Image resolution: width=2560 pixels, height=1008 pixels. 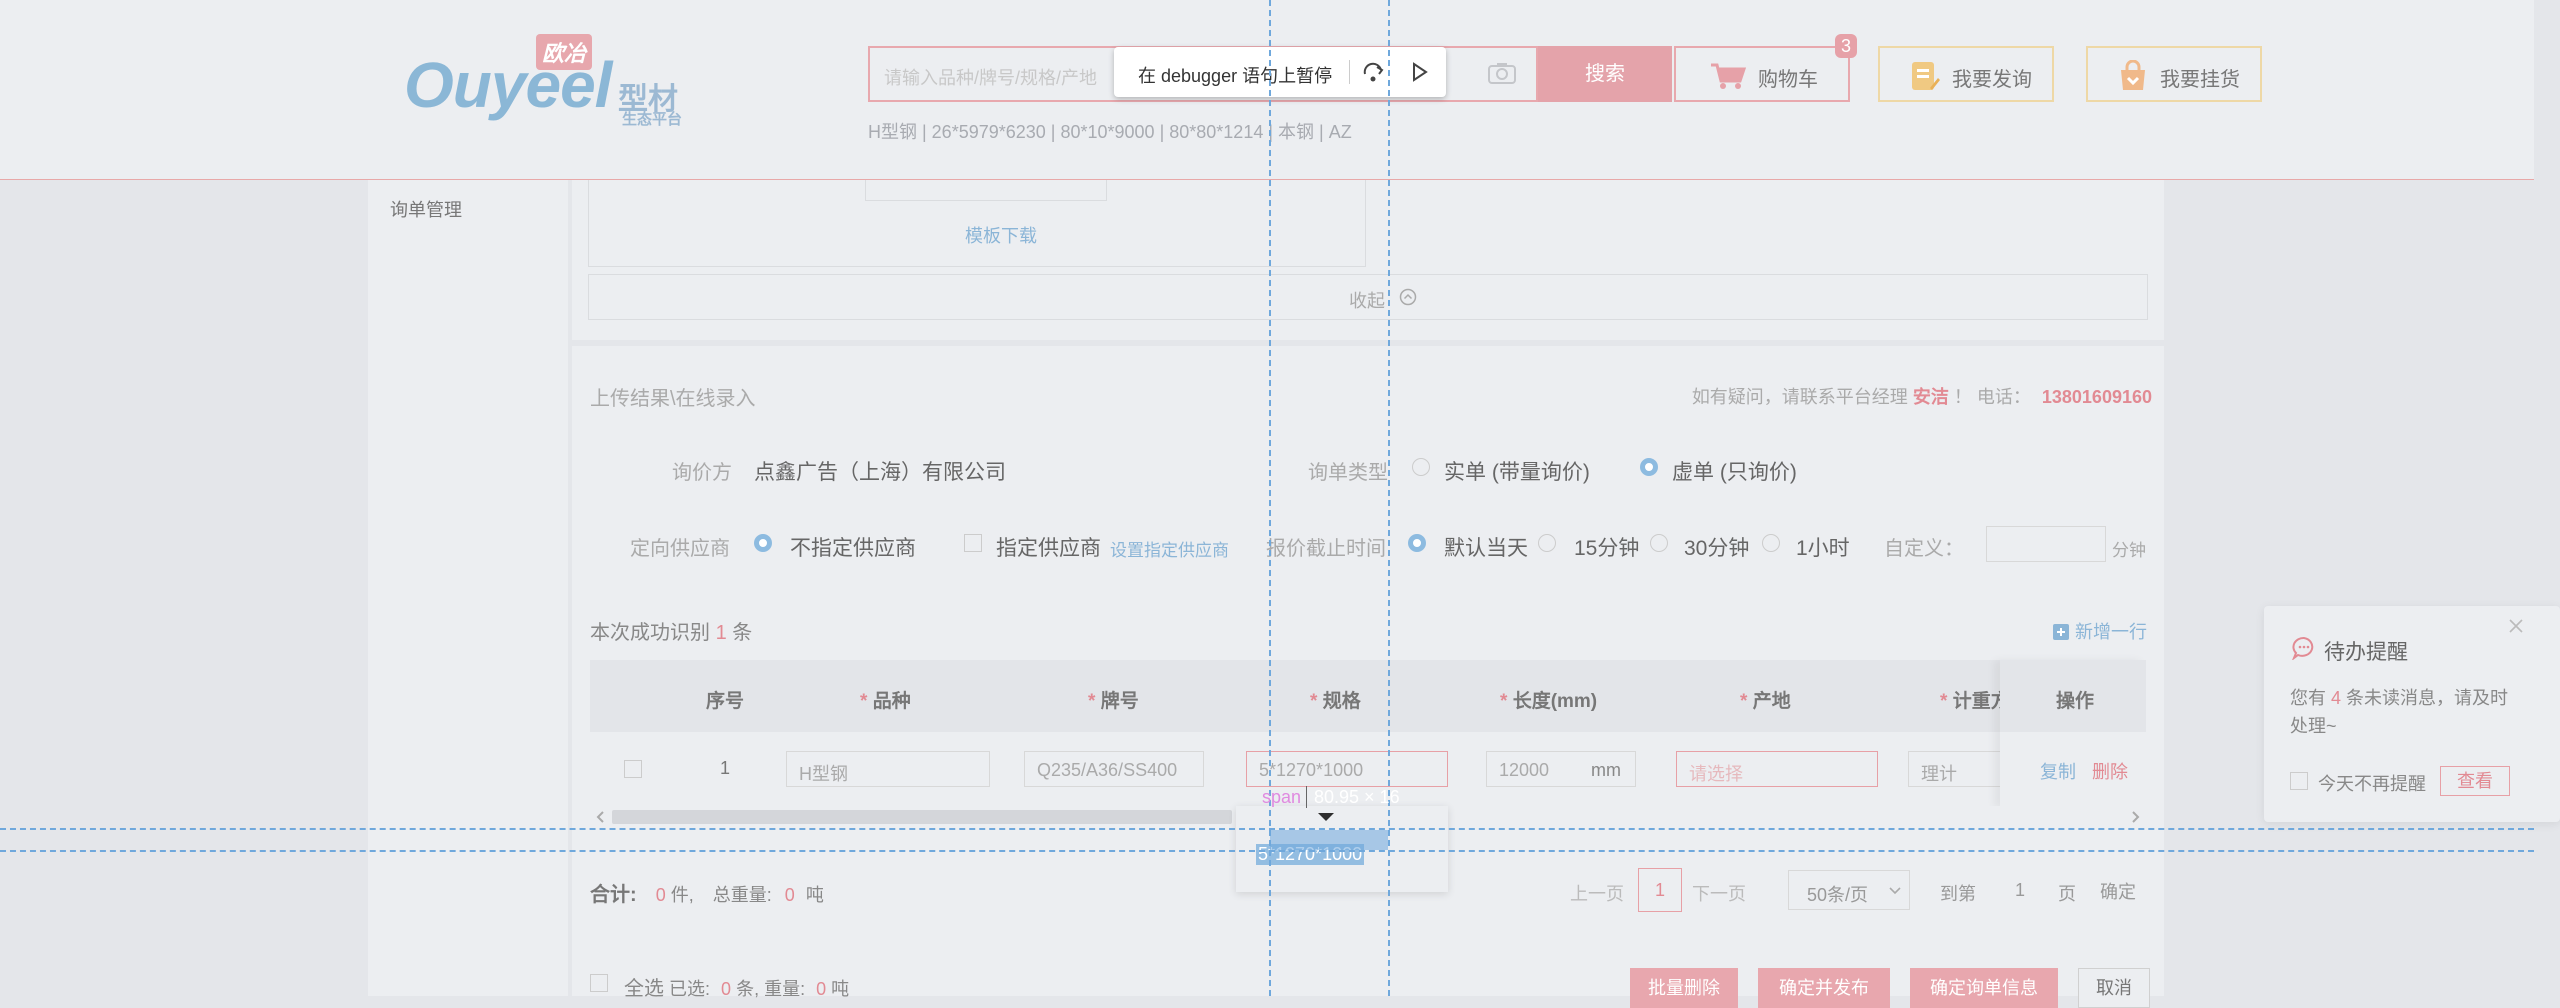 I want to click on deadline-15min-radio, so click(x=1547, y=543).